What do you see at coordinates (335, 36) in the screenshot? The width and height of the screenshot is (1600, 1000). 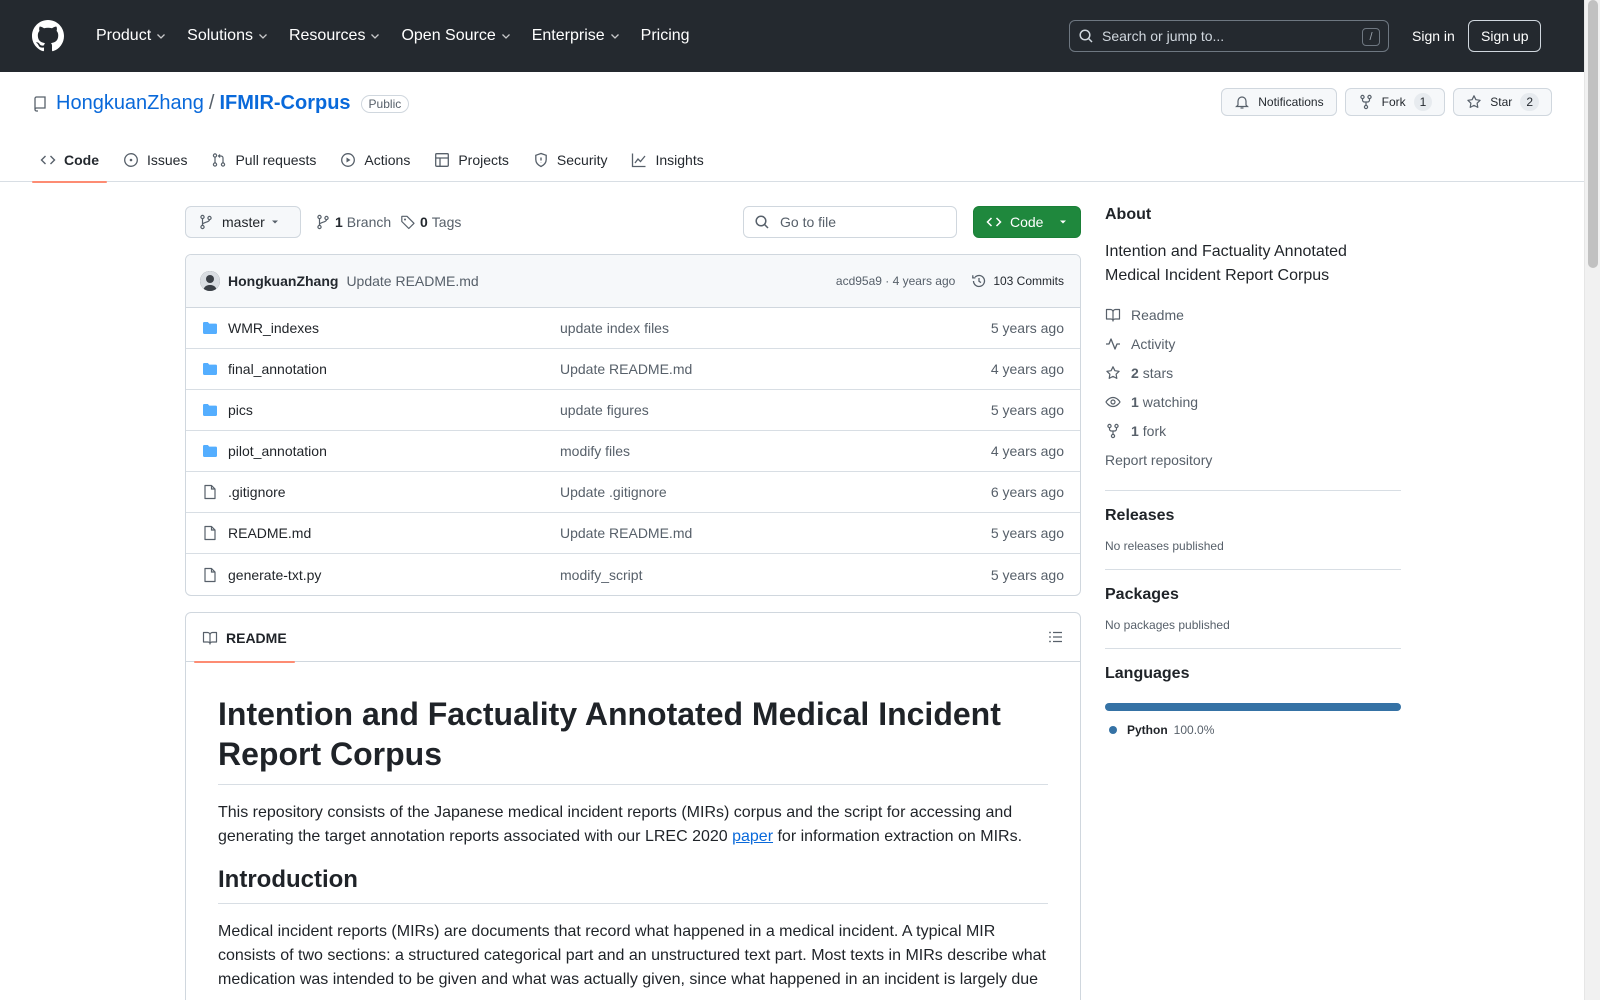 I see `nav-resources: Resources` at bounding box center [335, 36].